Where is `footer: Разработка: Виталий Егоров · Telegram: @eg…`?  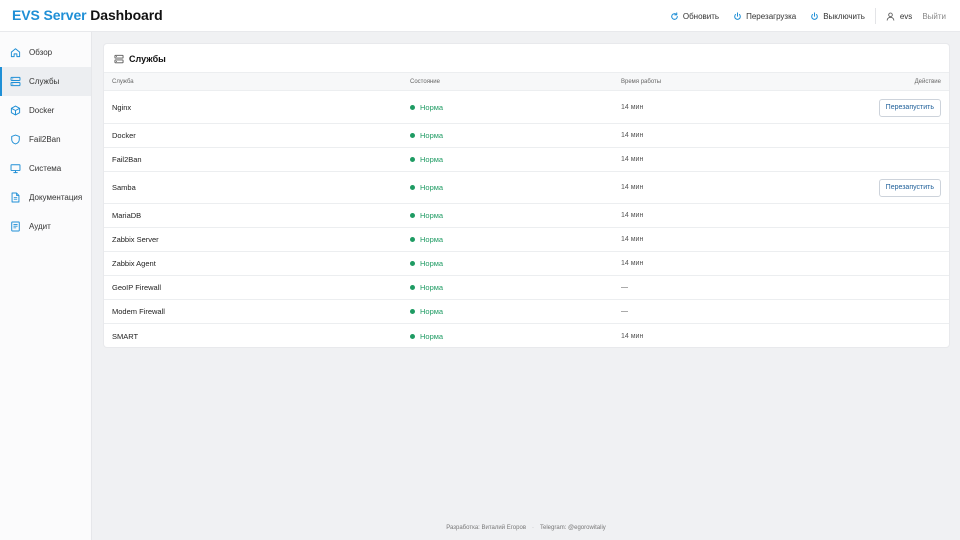
footer: Разработка: Виталий Егоров · Telegram: @eg… is located at coordinates (526, 528).